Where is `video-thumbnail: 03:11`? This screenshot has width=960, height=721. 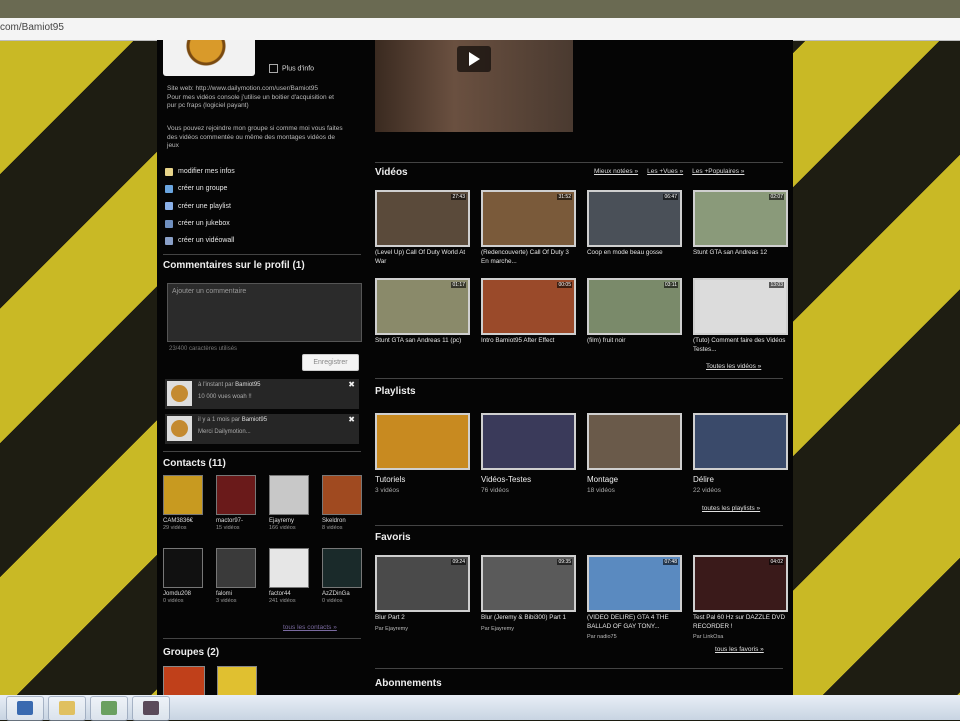
video-thumbnail: 03:11 is located at coordinates (634, 306).